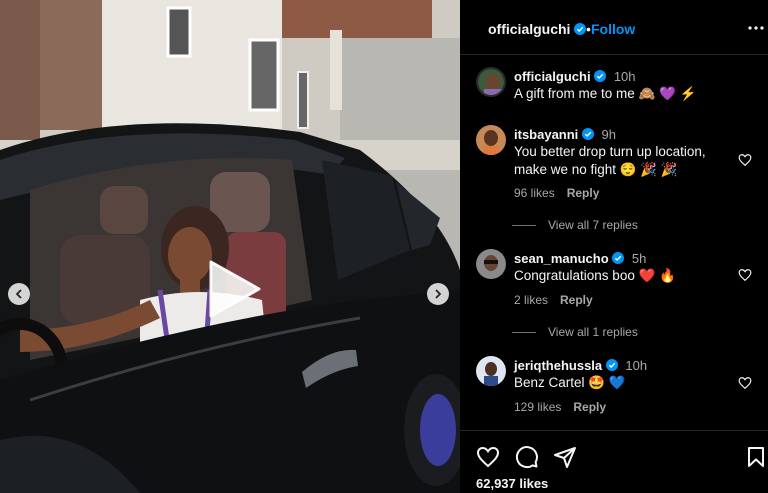  I want to click on view-replies-button: View all 1 replies, so click(575, 332).